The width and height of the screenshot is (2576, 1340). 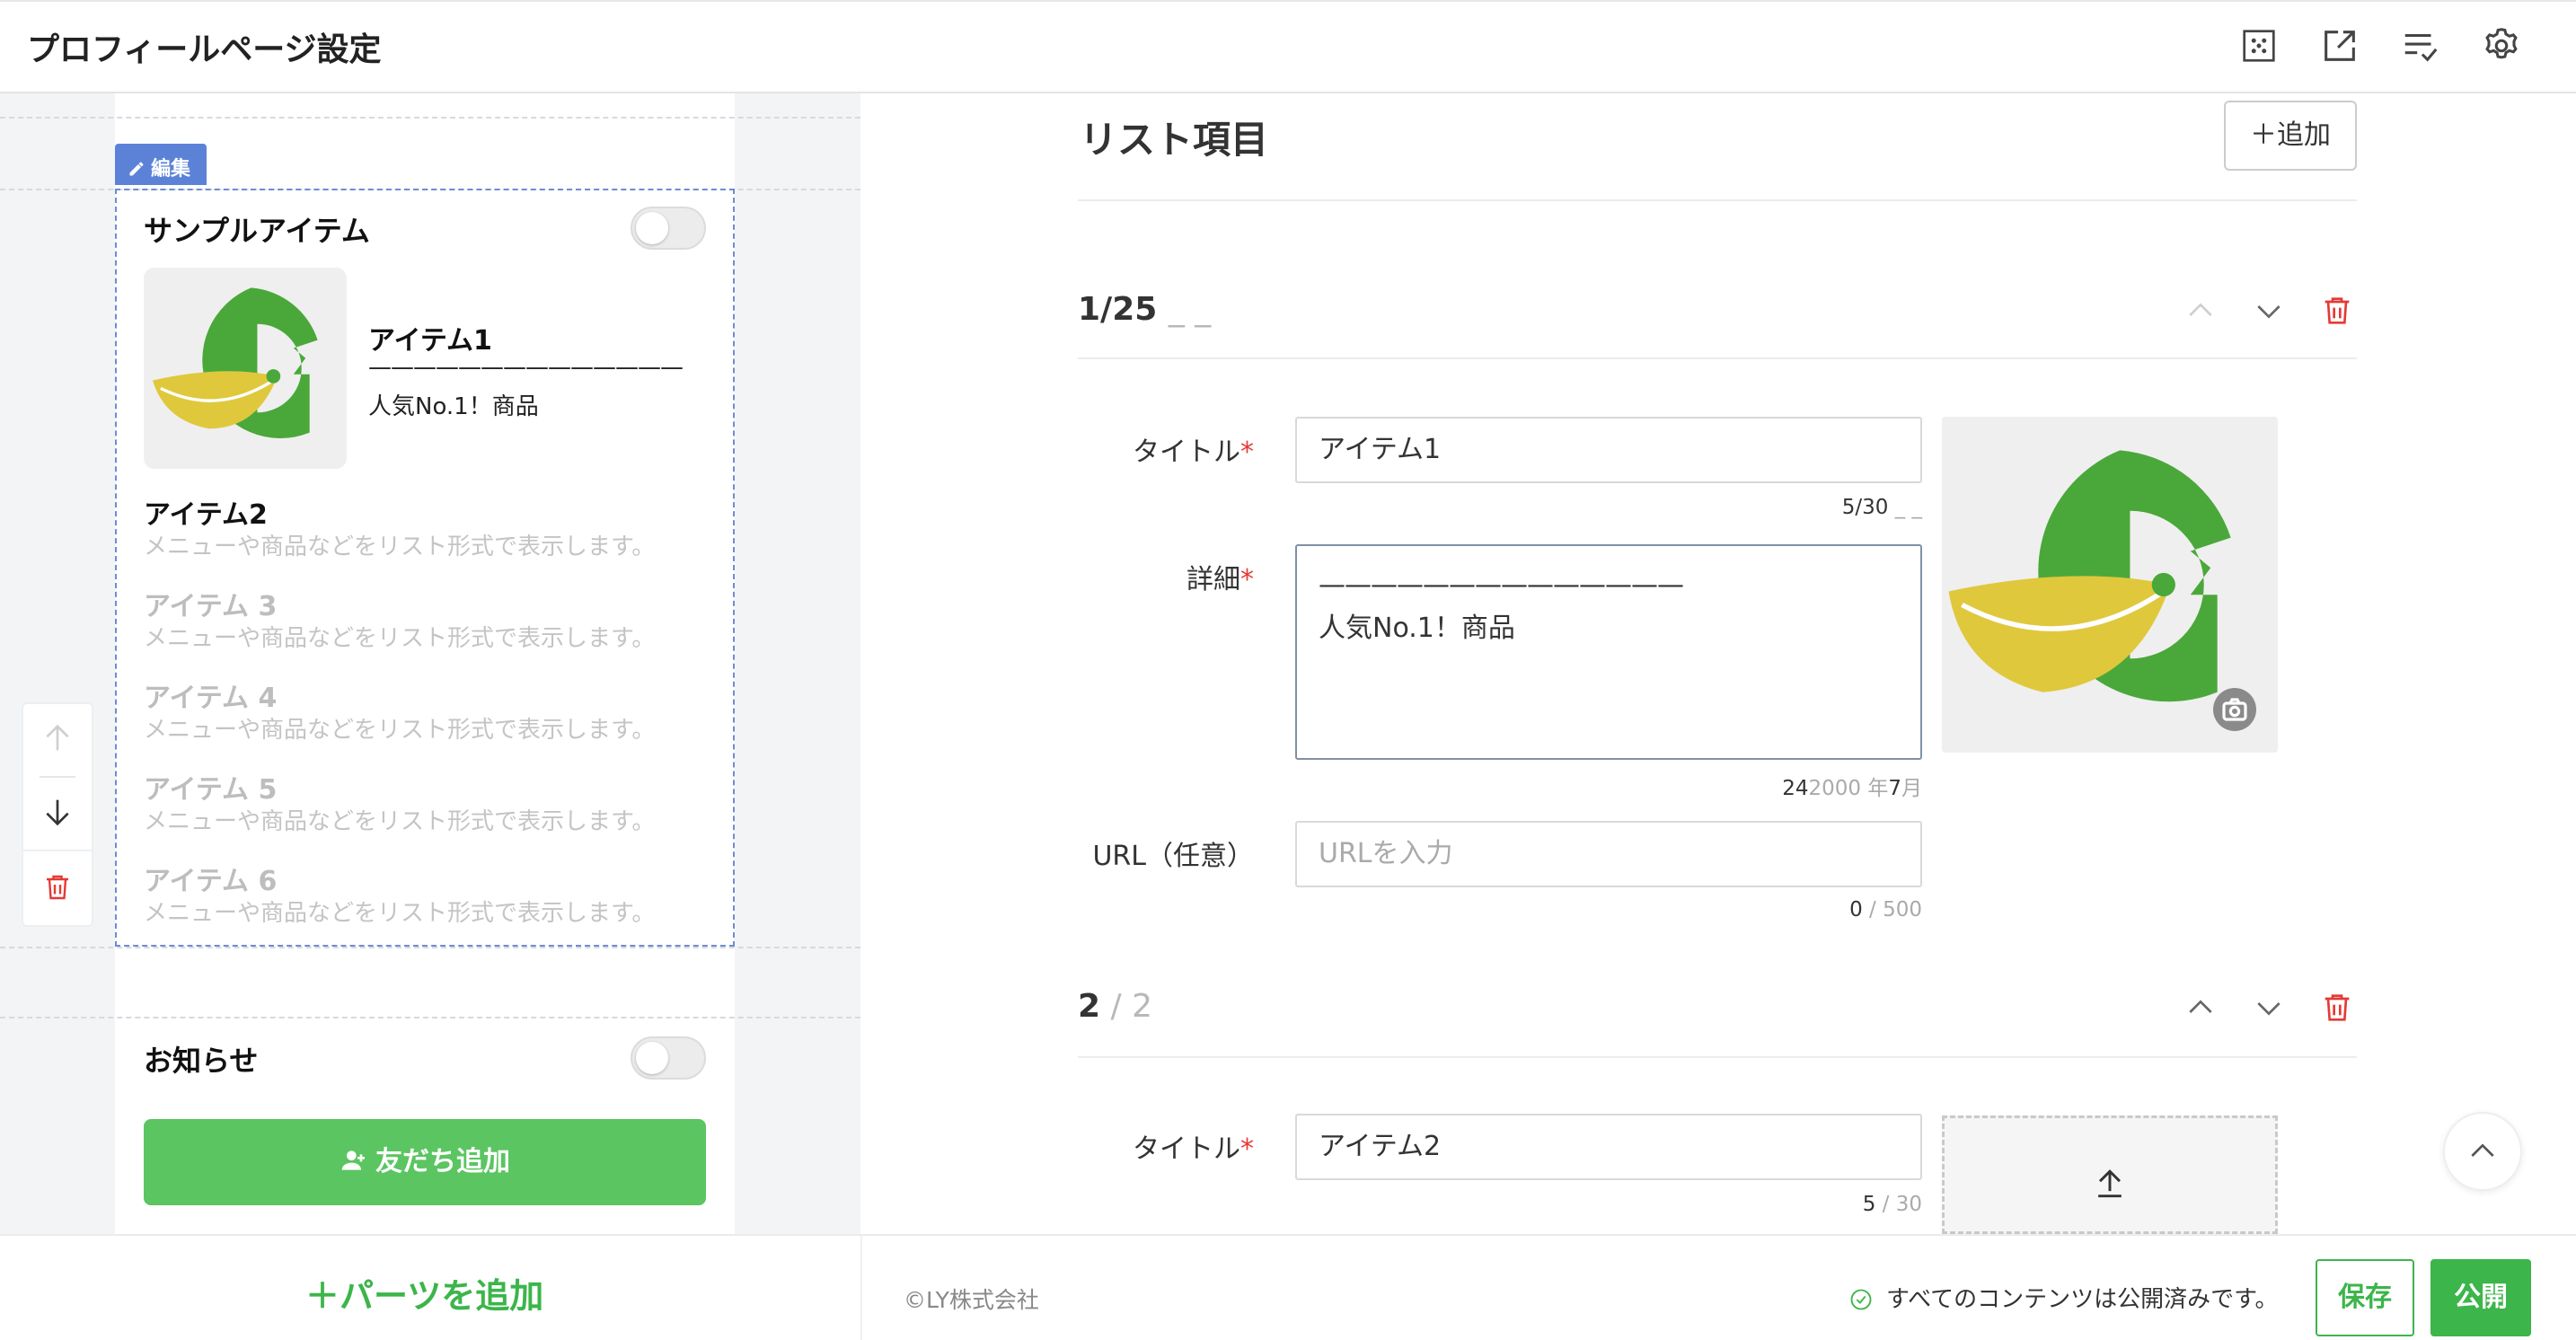 What do you see at coordinates (971, 1300) in the screenshot?
I see `copyright-text: ©LY株式会社` at bounding box center [971, 1300].